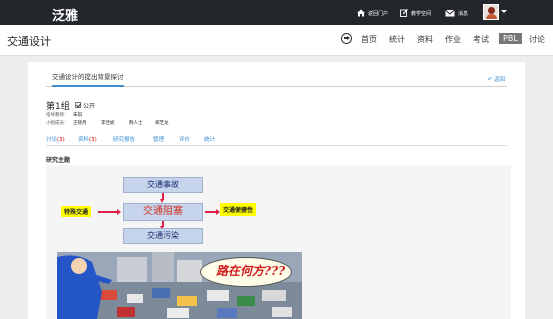  What do you see at coordinates (425, 39) in the screenshot?
I see `nav-resources: 资料` at bounding box center [425, 39].